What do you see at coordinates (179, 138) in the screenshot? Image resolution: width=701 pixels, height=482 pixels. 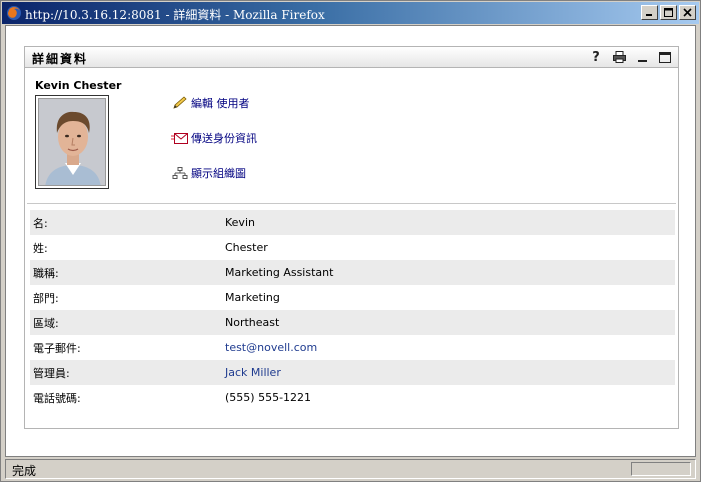 I see `envelope-icon` at bounding box center [179, 138].